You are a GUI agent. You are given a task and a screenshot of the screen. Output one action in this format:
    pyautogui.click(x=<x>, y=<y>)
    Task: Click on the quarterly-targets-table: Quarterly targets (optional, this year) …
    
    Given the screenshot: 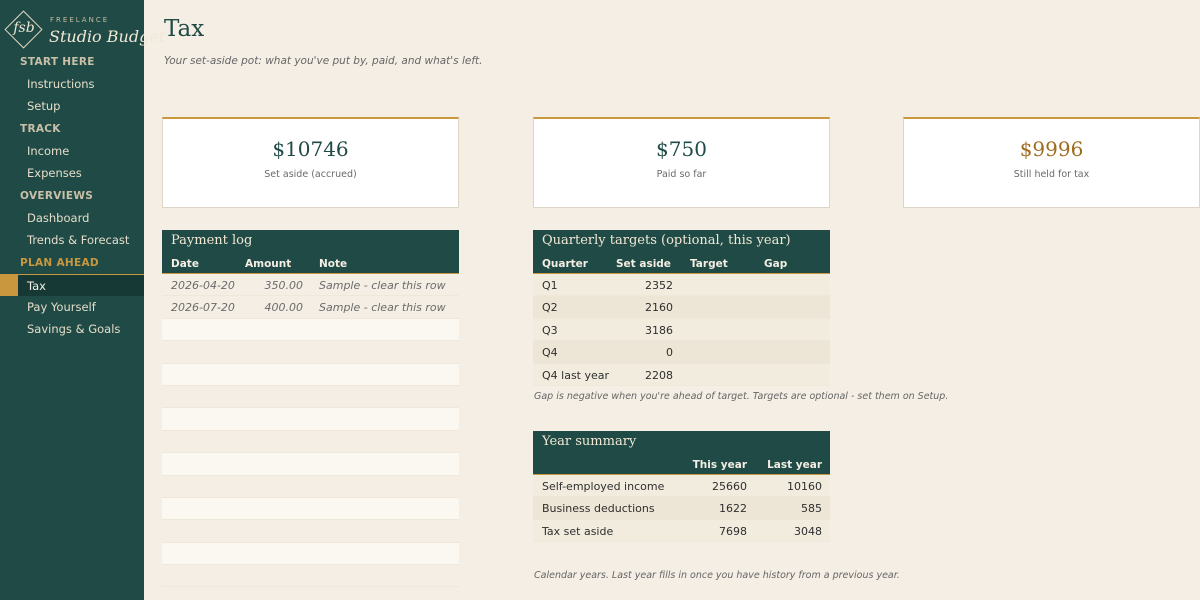 What is the action you would take?
    pyautogui.click(x=681, y=308)
    